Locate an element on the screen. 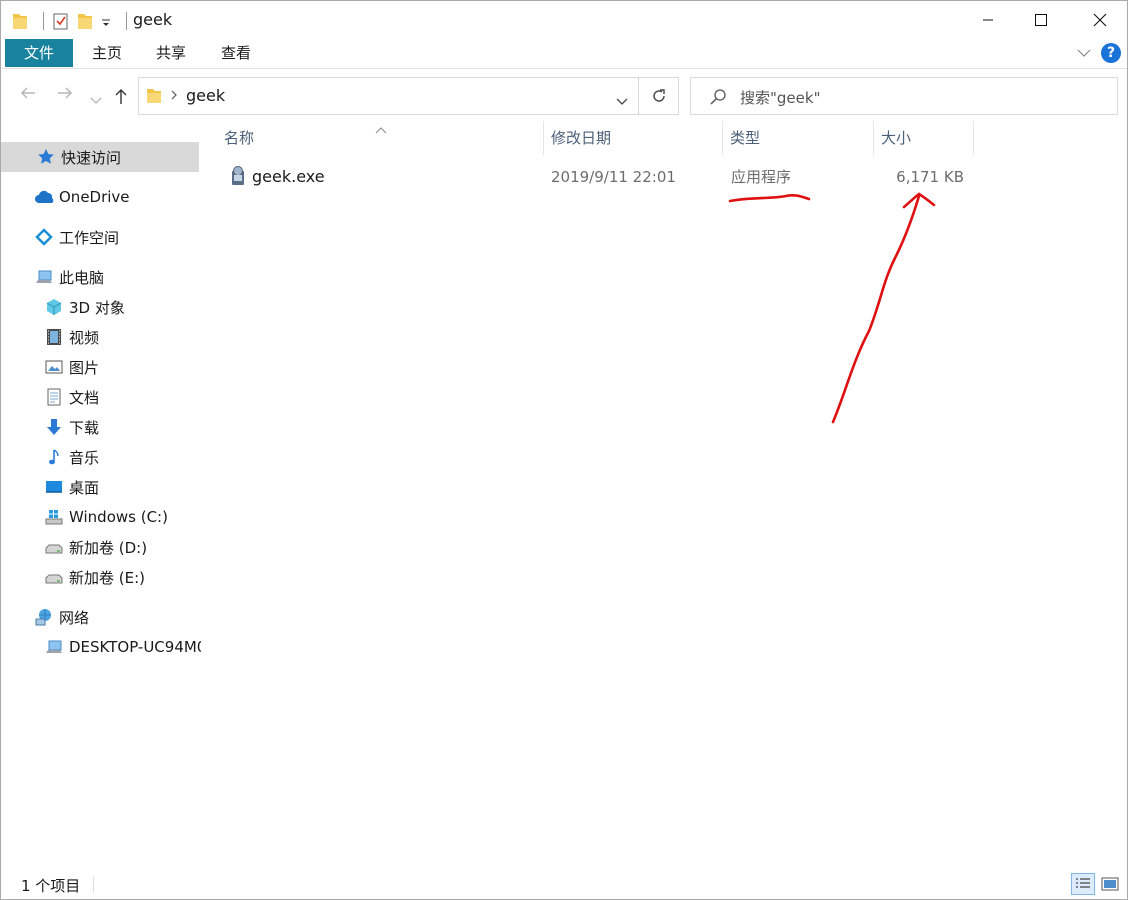 The height and width of the screenshot is (900, 1128). sidebar-item-documents: 文档 is located at coordinates (100, 397).